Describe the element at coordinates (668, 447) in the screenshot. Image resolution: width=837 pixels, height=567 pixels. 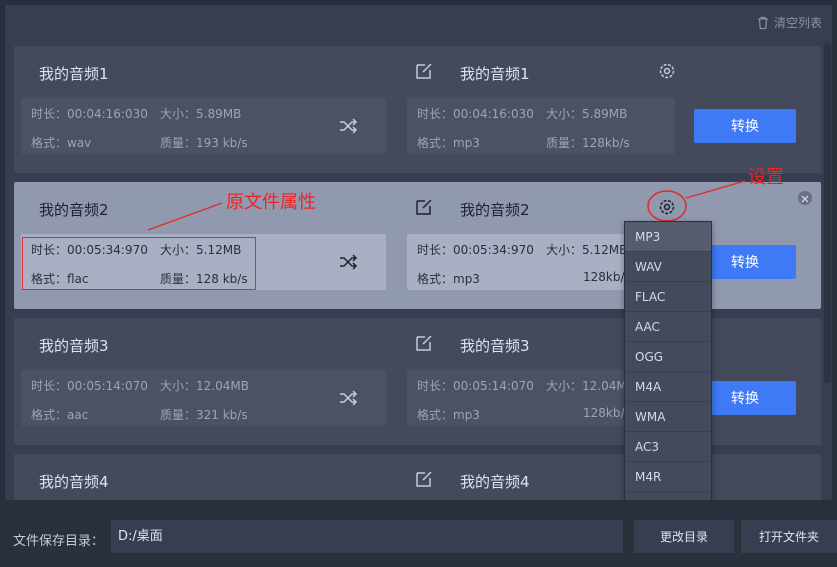
I see `format-option-ac3: AC3` at that location.